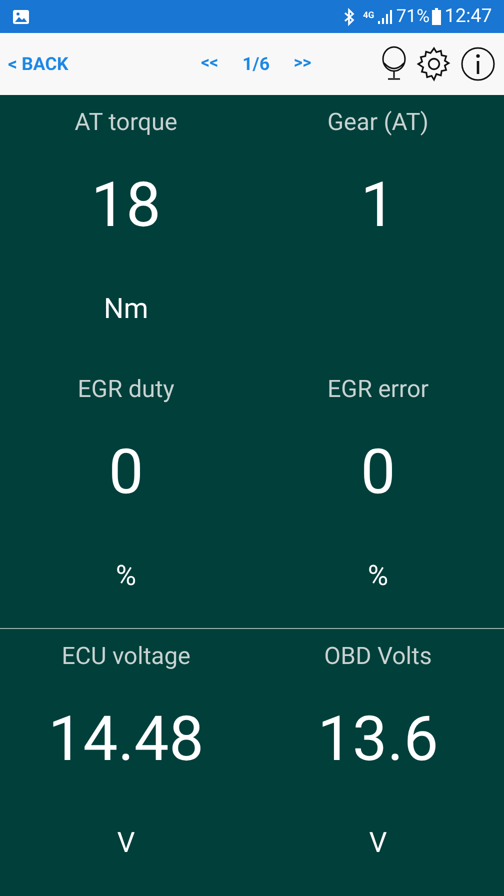 Image resolution: width=504 pixels, height=896 pixels. Describe the element at coordinates (303, 64) in the screenshot. I see `next-page-button: >>` at that location.